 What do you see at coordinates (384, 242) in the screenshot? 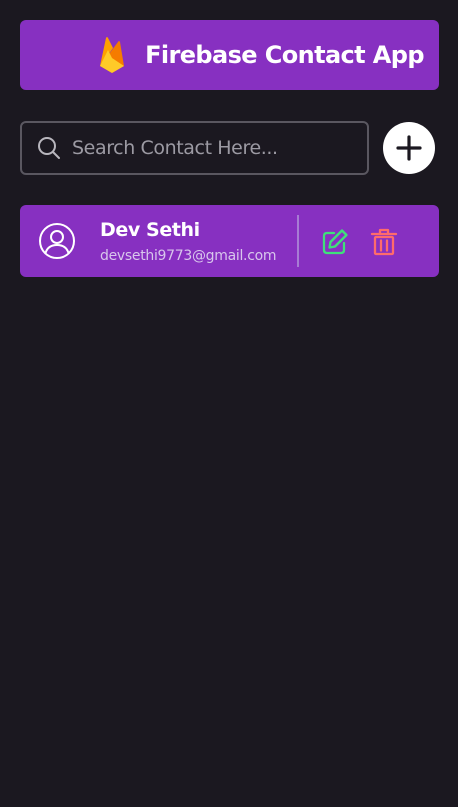
I see `trash-icon` at bounding box center [384, 242].